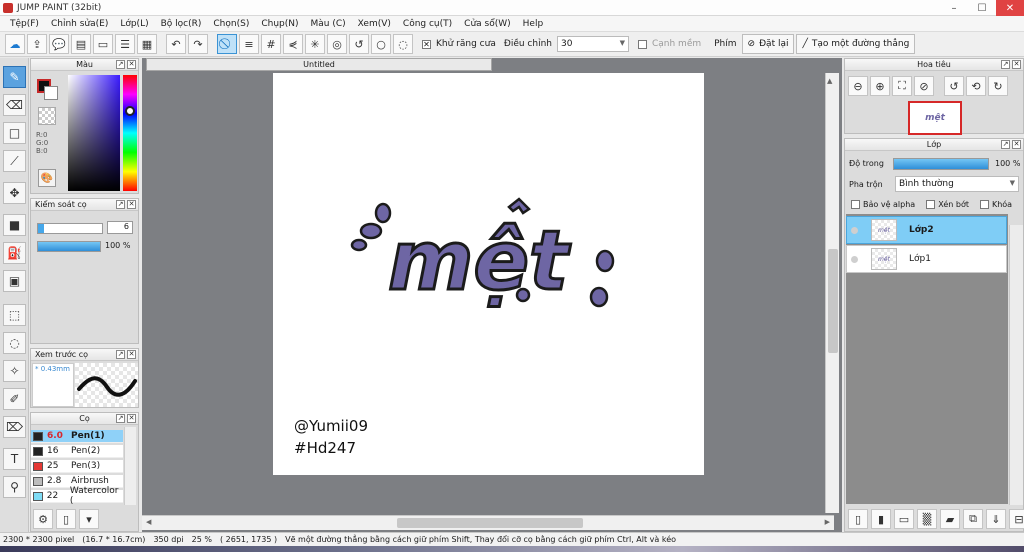 Image resolution: width=1024 pixels, height=552 pixels. What do you see at coordinates (14, 161) in the screenshot?
I see `line-tool-icon: ⟋` at bounding box center [14, 161].